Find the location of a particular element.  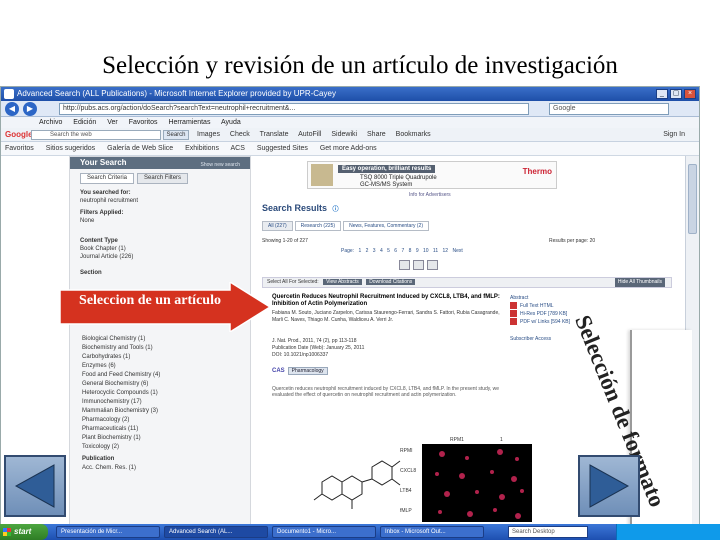

you-searched-label: You searched for: is located at coordinates (105, 193).